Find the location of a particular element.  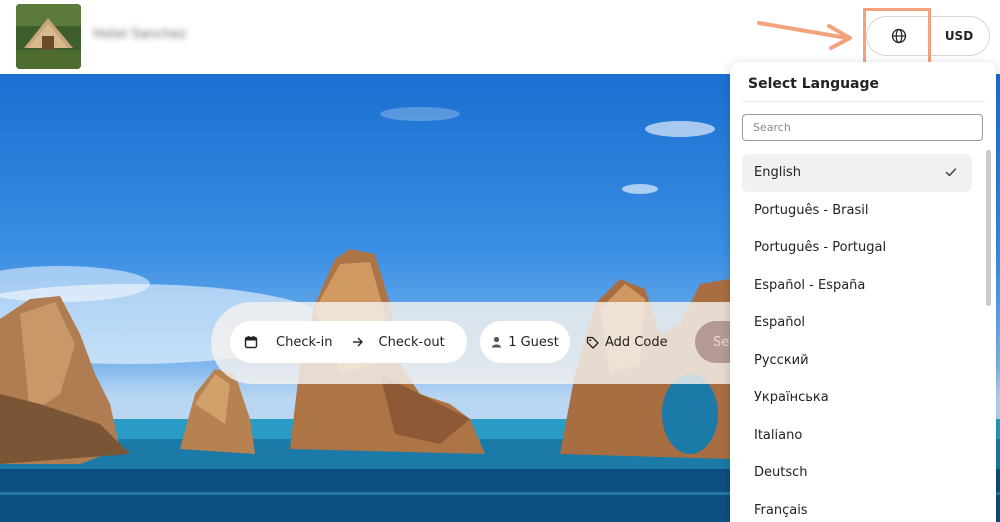

language-label: Español - España is located at coordinates (810, 285).